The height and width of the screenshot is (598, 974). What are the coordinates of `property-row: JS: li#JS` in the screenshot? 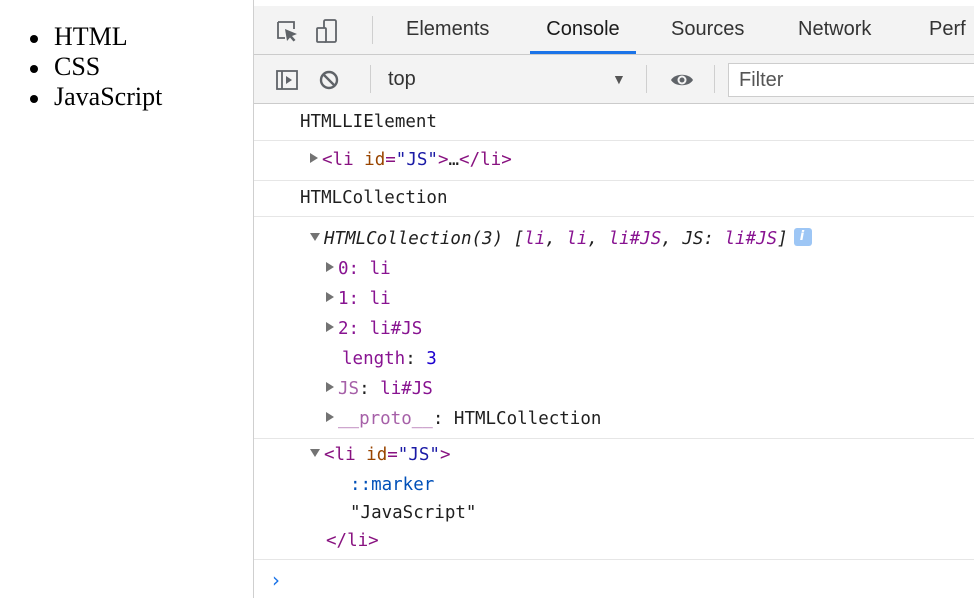 It's located at (379, 389).